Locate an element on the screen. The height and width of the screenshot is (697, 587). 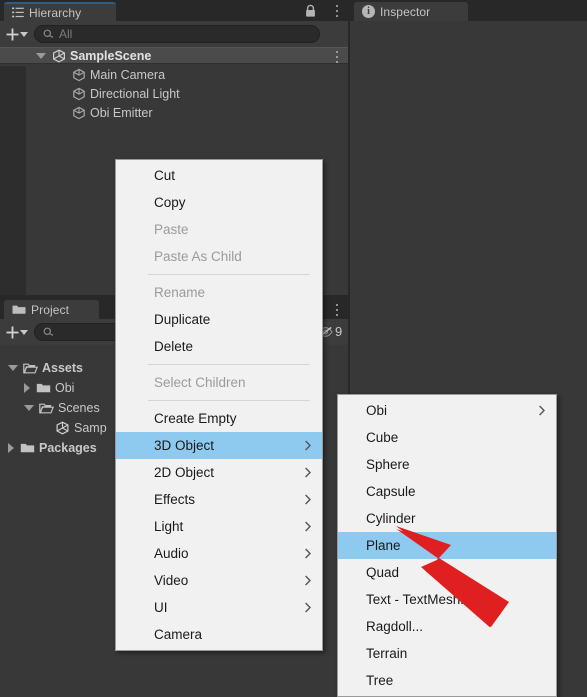
search-icon is located at coordinates (48, 332).